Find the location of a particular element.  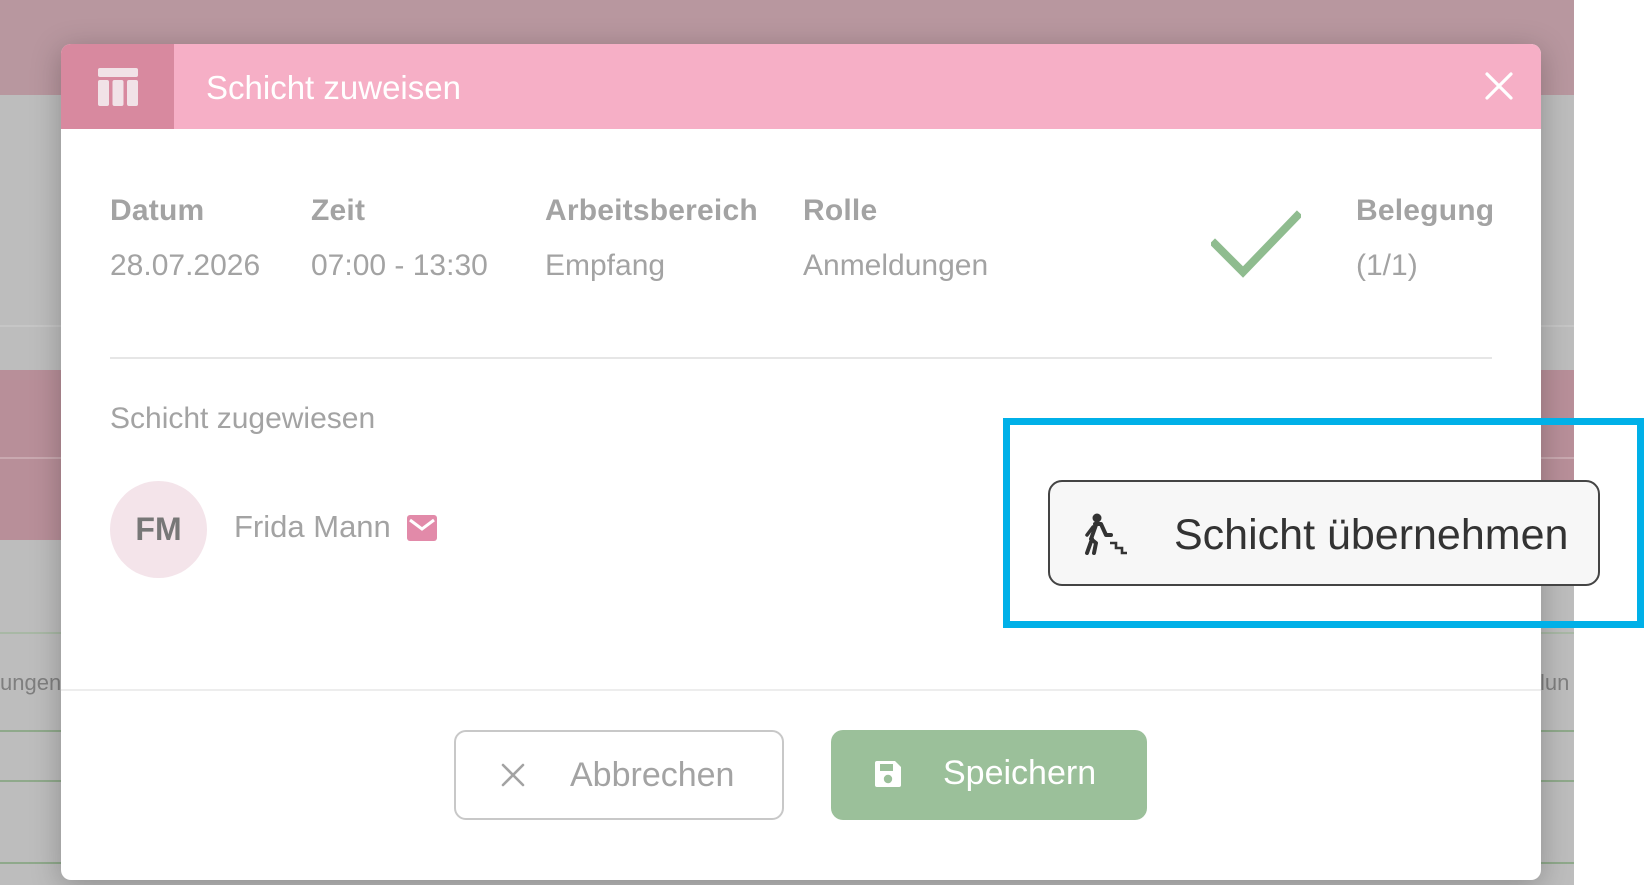

calendar-table-icon is located at coordinates (117, 86).